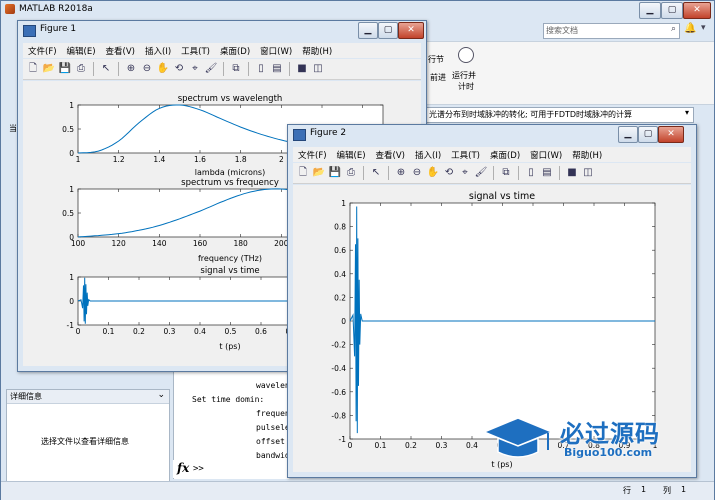 Image resolution: width=715 pixels, height=500 pixels. Describe the element at coordinates (697, 10) in the screenshot. I see `main-close-button: ✕` at that location.